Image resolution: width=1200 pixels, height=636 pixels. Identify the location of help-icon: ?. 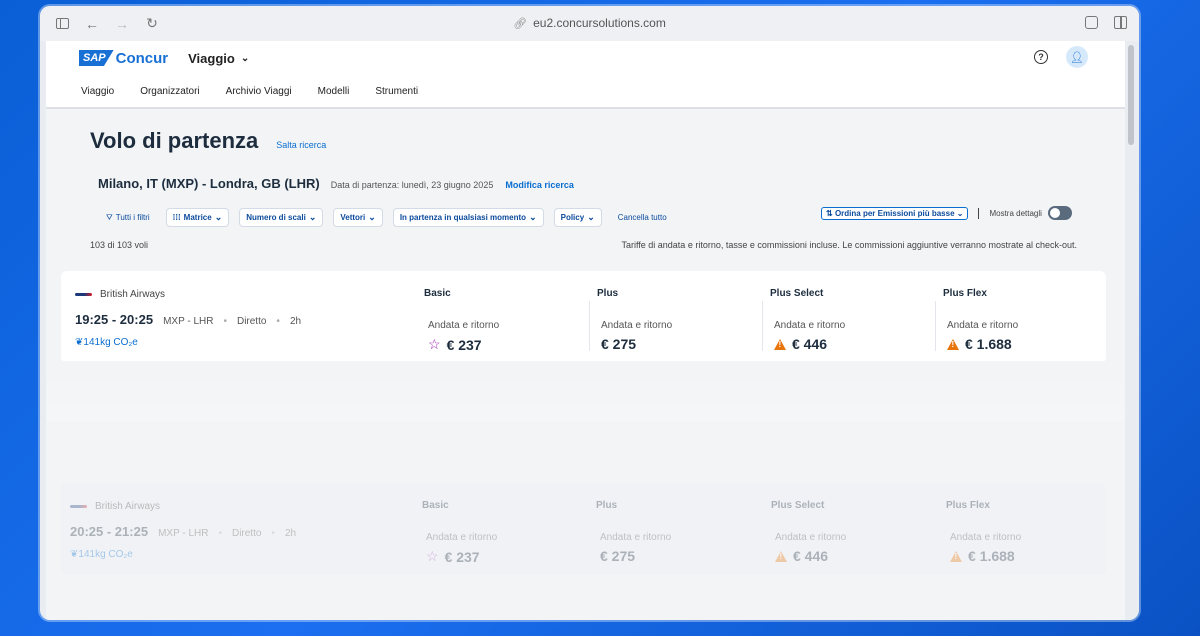
(1041, 57).